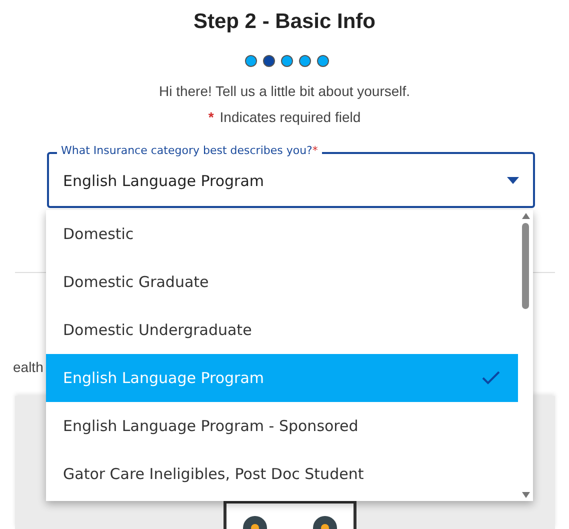 The width and height of the screenshot is (569, 529). What do you see at coordinates (526, 216) in the screenshot?
I see `scroll-up-icon` at bounding box center [526, 216].